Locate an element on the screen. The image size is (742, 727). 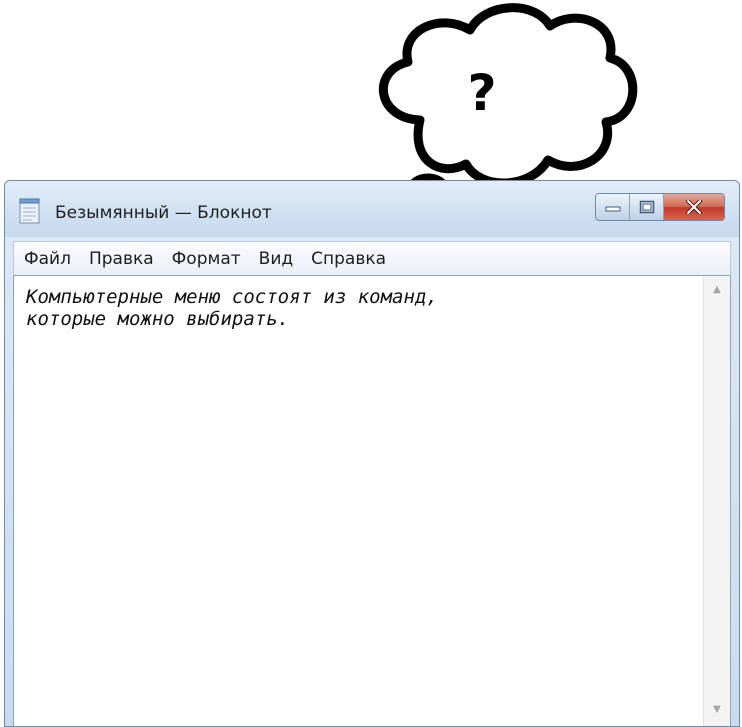
maximize-button is located at coordinates (647, 207).